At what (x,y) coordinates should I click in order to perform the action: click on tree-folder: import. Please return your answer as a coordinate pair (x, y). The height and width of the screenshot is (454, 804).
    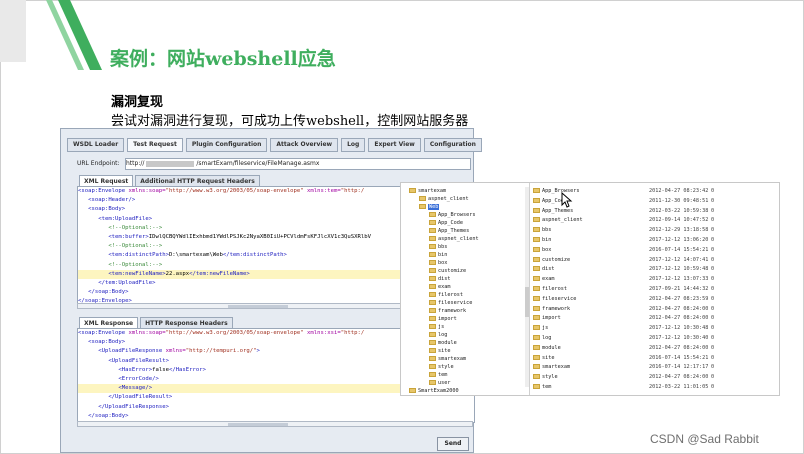
    Looking at the image, I should click on (443, 319).